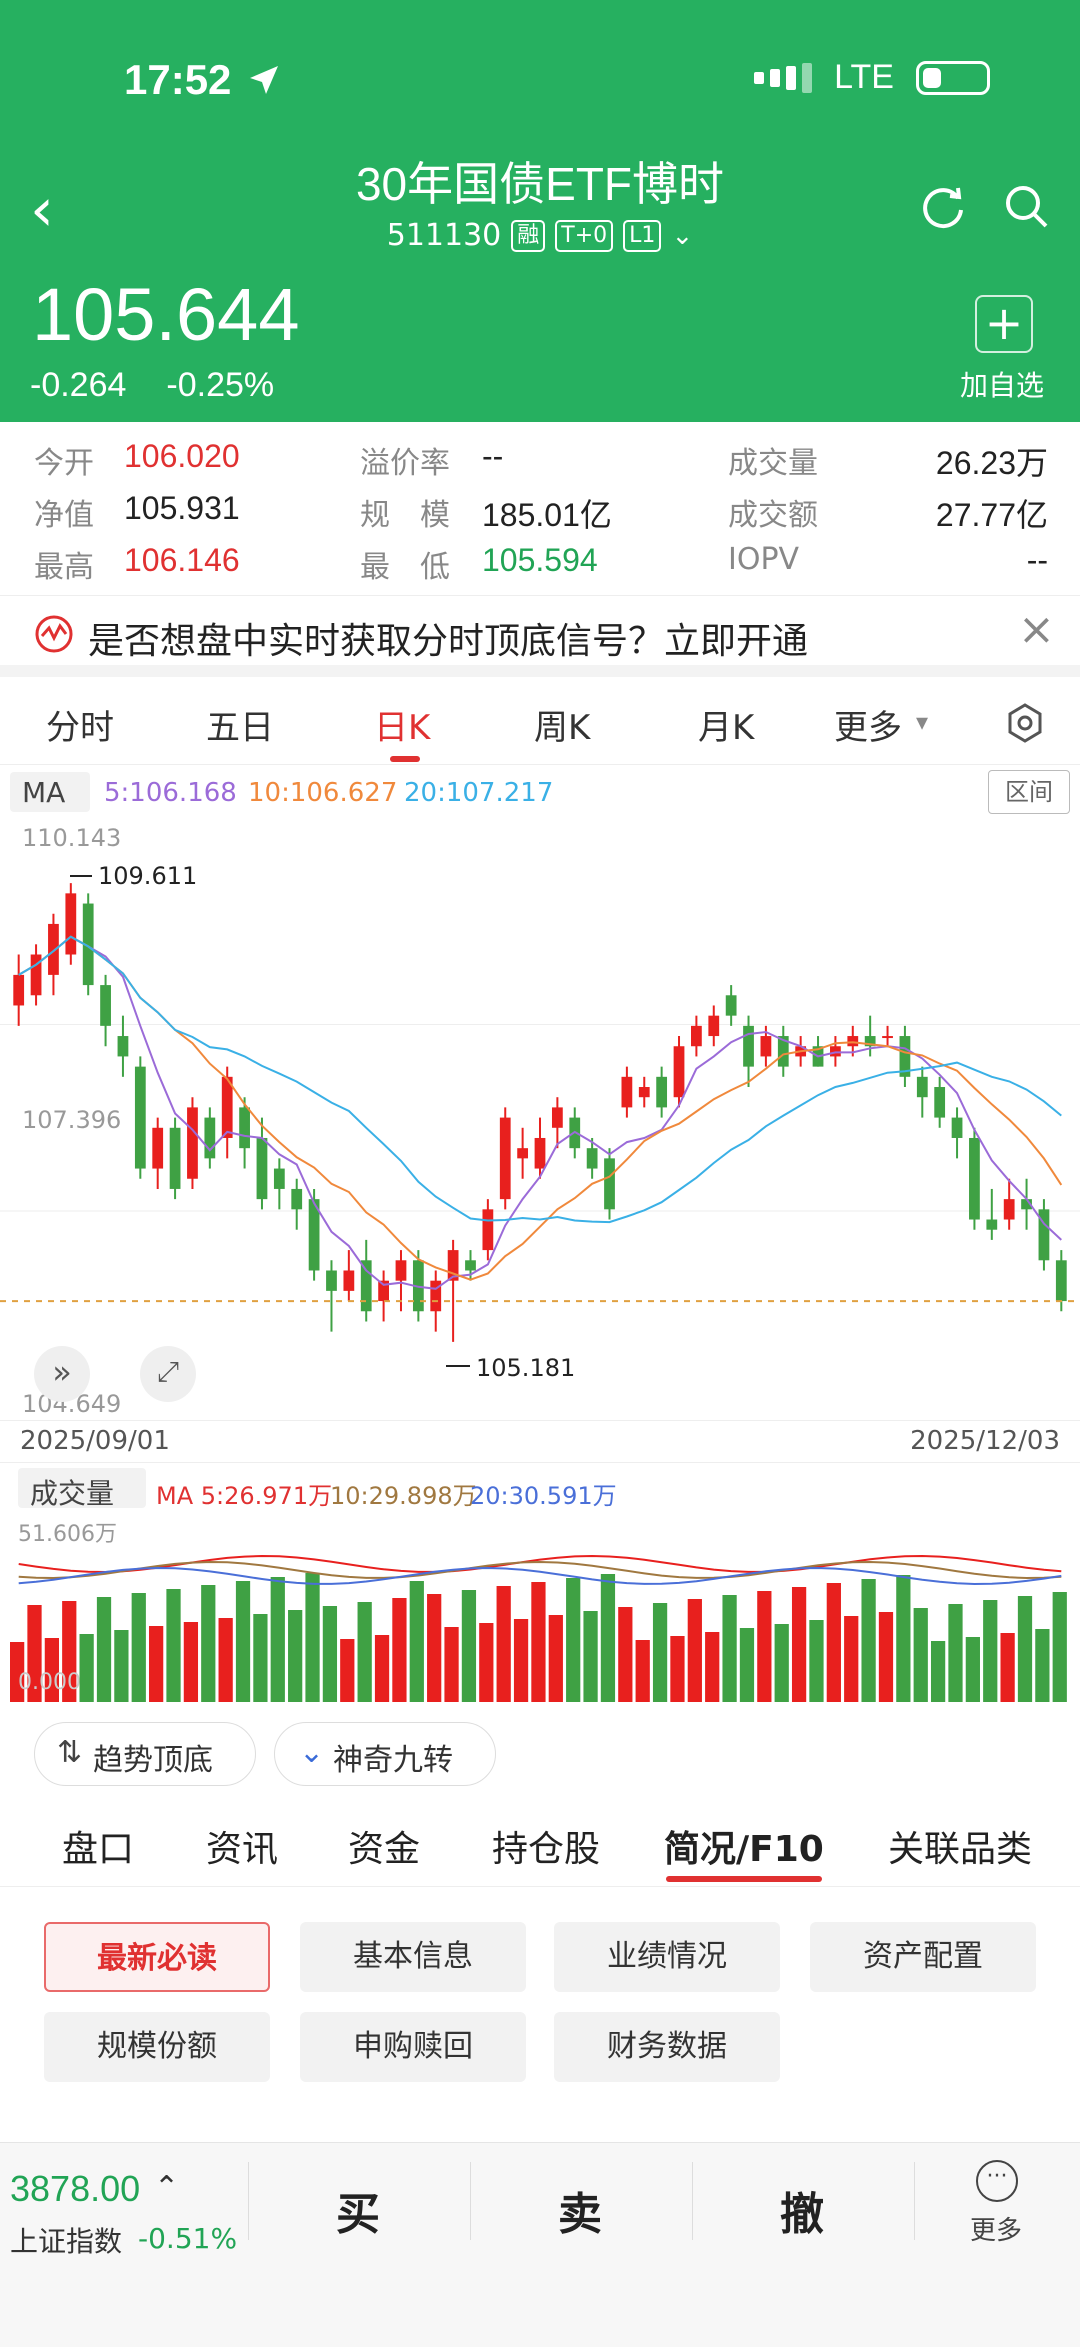 Image resolution: width=1080 pixels, height=2347 pixels. Describe the element at coordinates (402, 724) in the screenshot. I see `tab-daily-k: 日K` at that location.